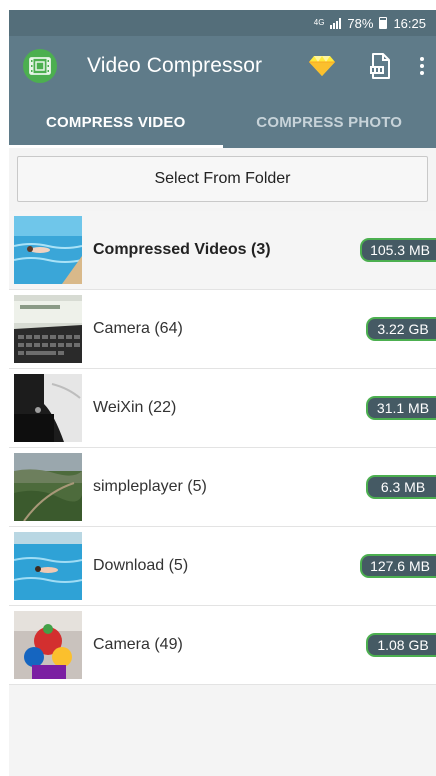 Image resolution: width=436 pixels, height=776 pixels. What do you see at coordinates (222, 408) in the screenshot?
I see `list-item: WeiXin (22) 31.1 MB` at bounding box center [222, 408].